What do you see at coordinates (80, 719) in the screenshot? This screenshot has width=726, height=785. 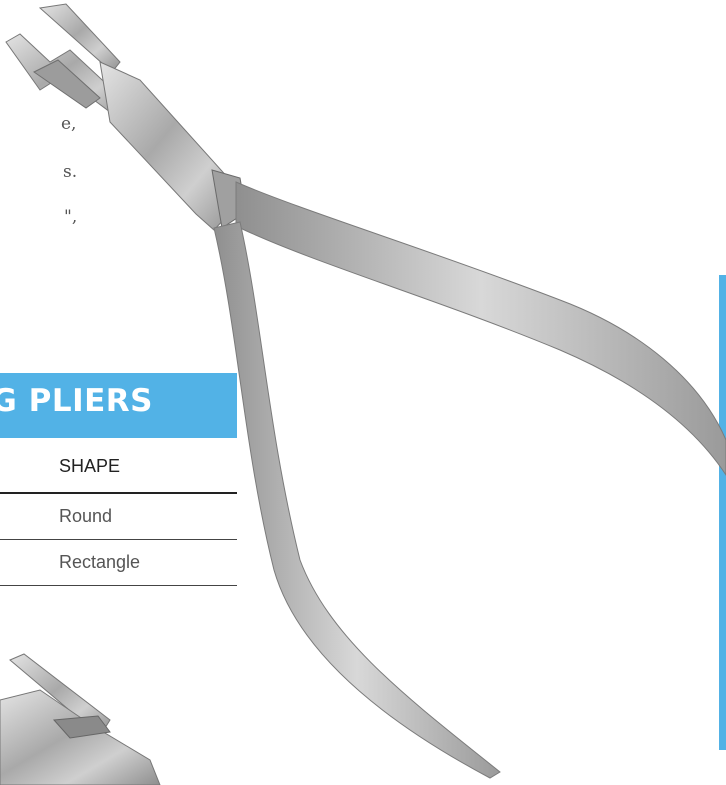 I see `pliers-detail-image` at bounding box center [80, 719].